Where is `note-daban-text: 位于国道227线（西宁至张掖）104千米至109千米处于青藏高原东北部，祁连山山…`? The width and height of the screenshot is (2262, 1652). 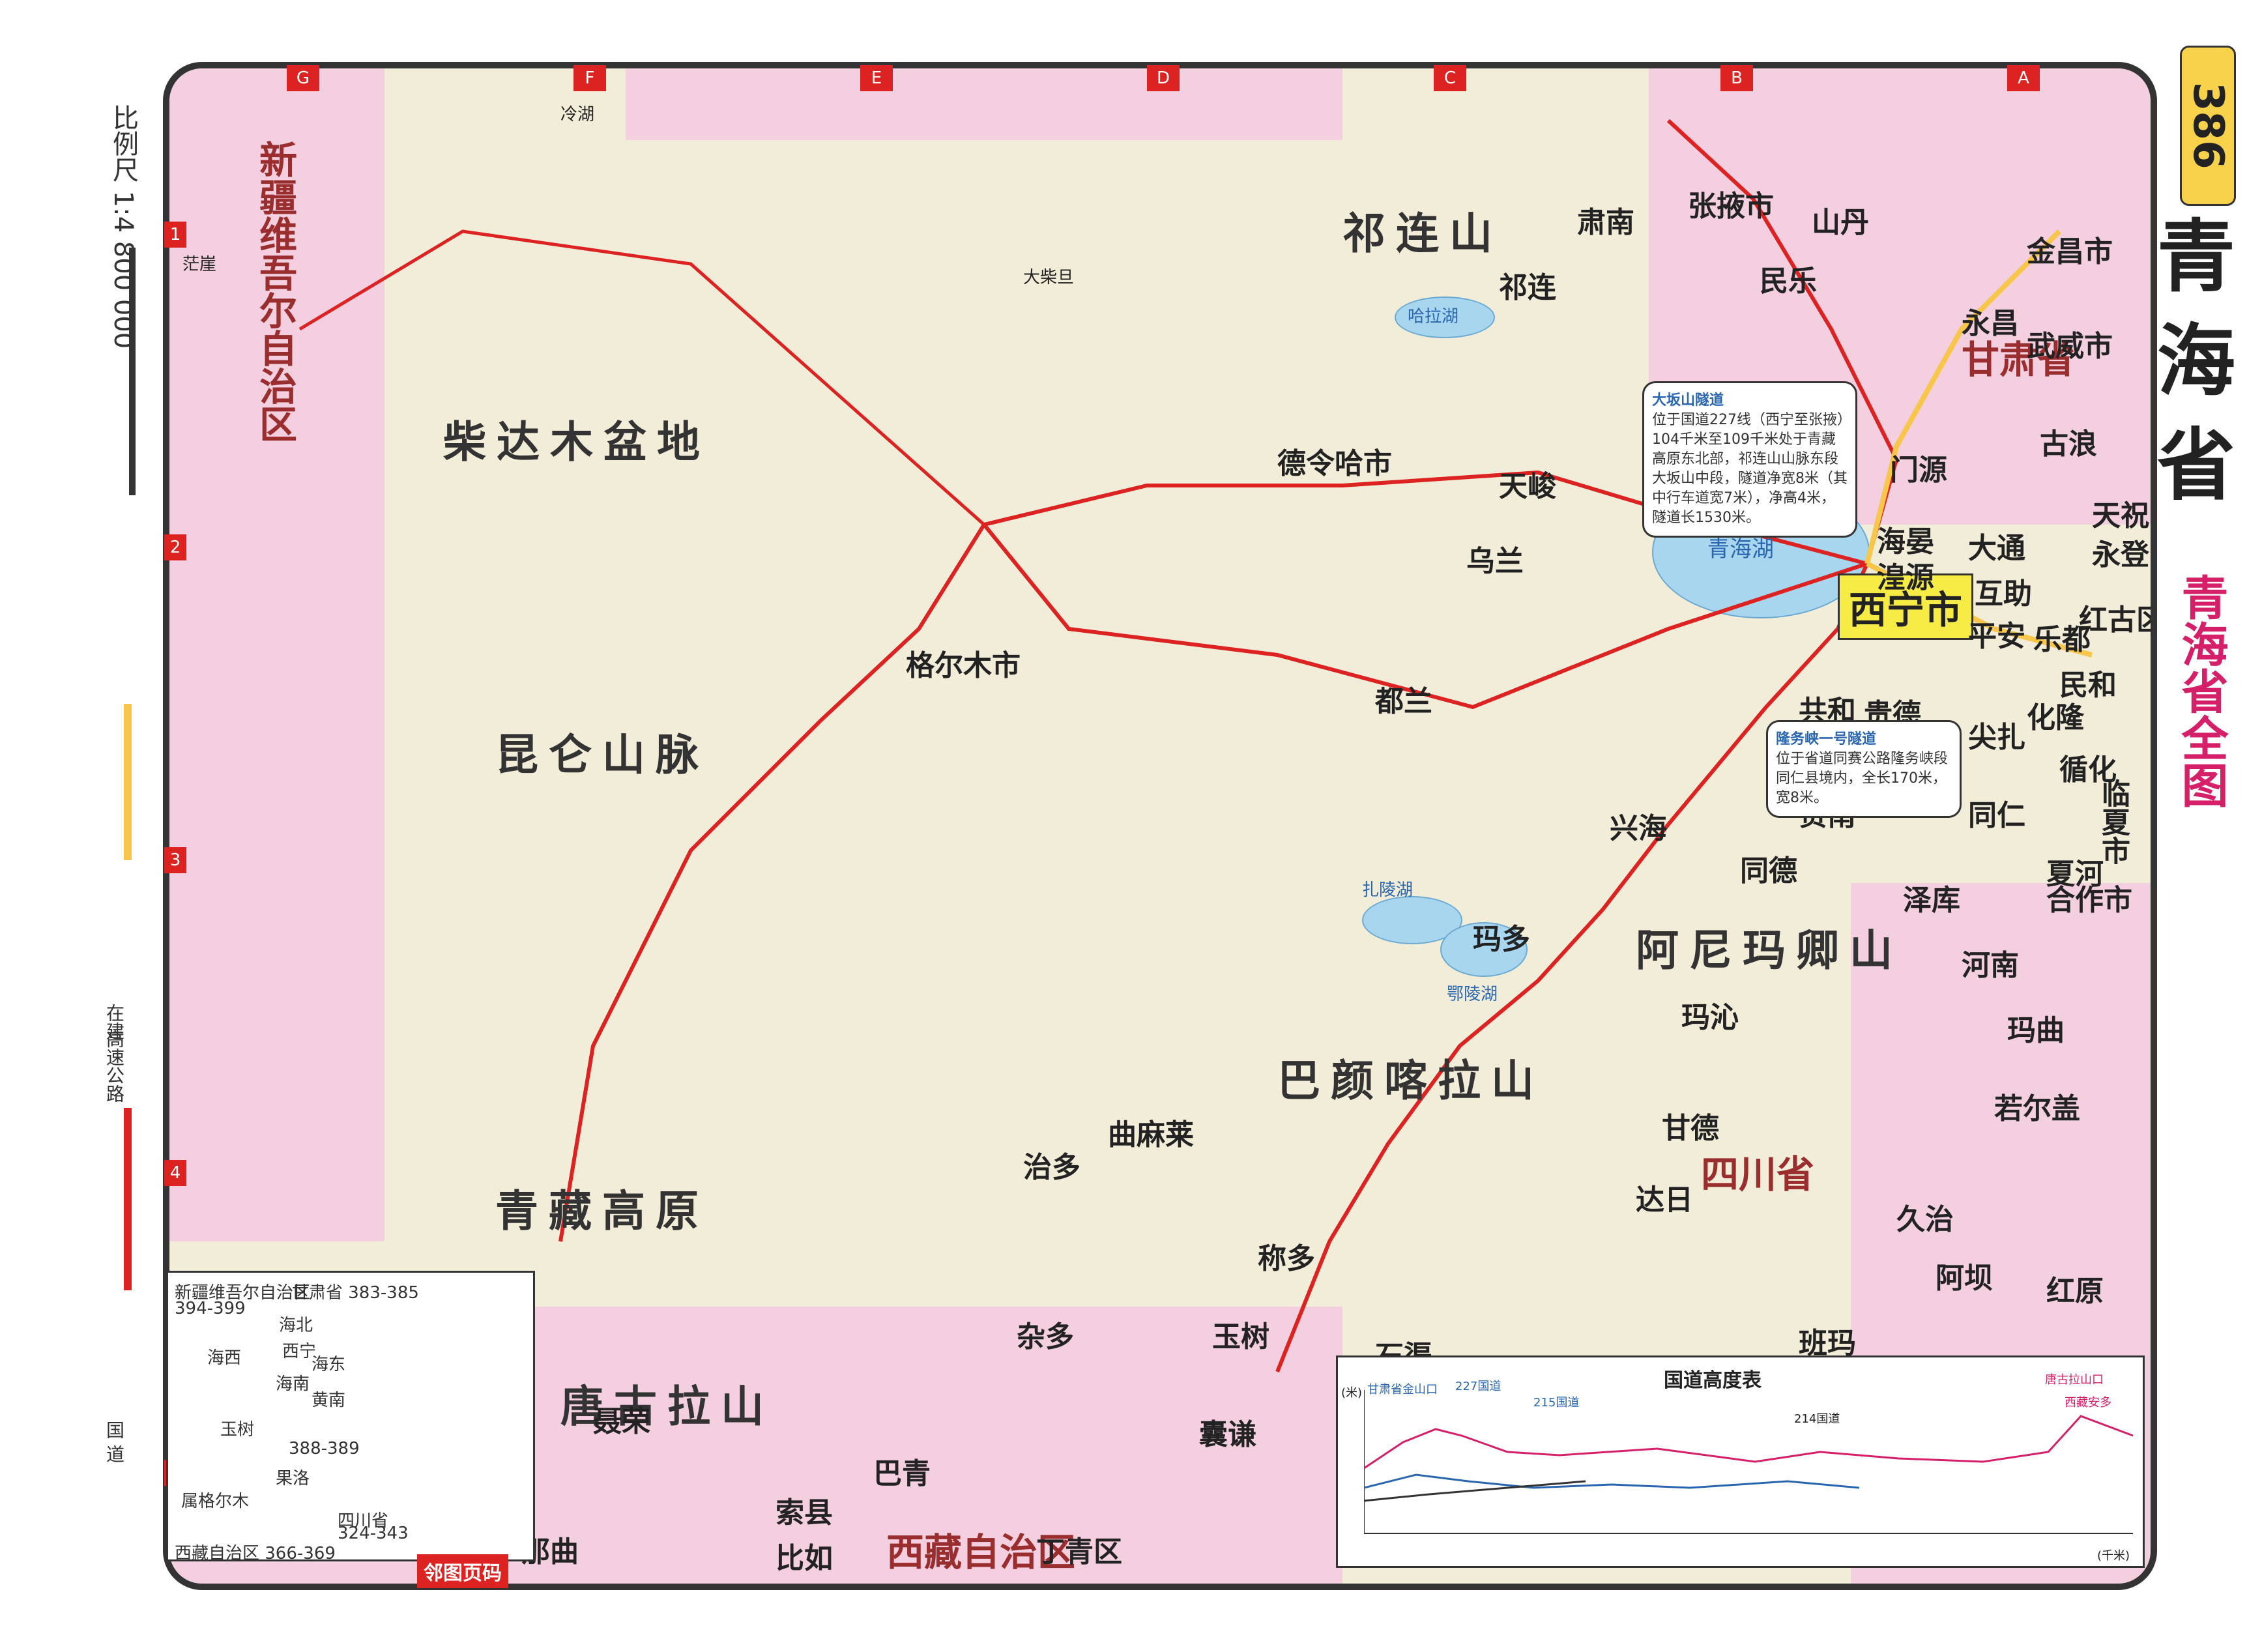
note-daban-text: 位于国道227线（西宁至张掖）104千米至109千米处于青藏高原东北部，祁连山山… is located at coordinates (1750, 469).